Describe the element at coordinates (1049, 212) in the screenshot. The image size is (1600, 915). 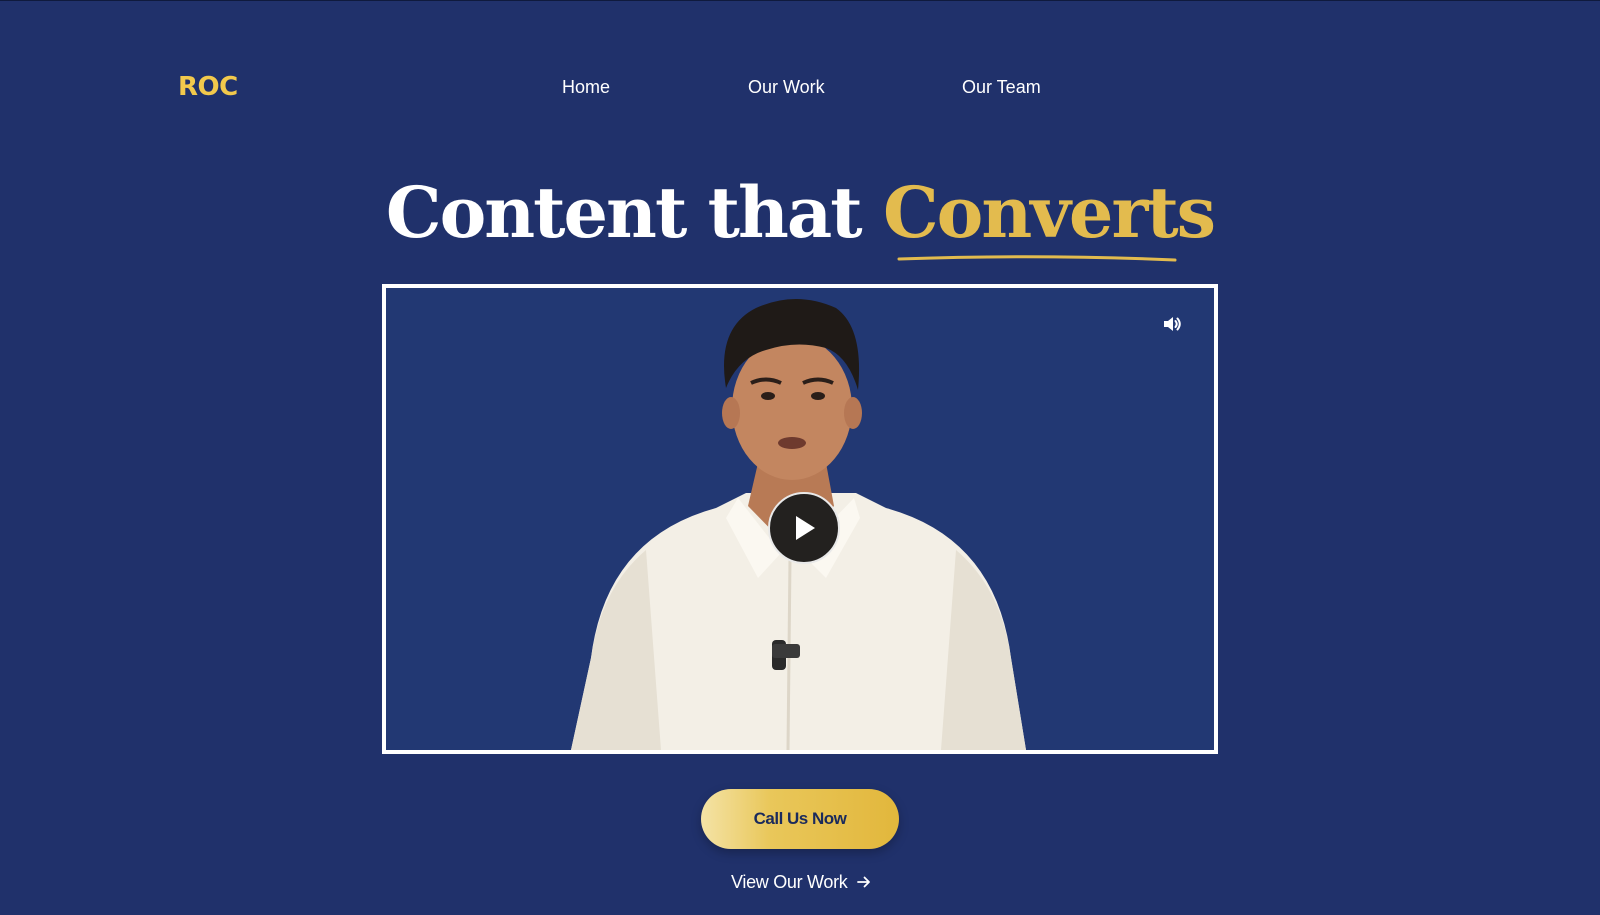
I see `headline-accent-text: Converts` at that location.